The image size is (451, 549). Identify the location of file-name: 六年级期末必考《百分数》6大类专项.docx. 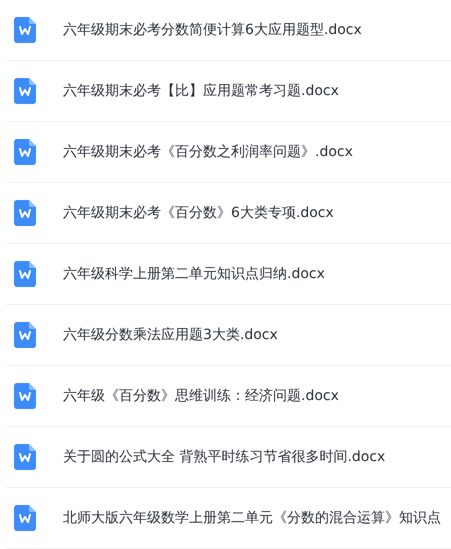
(198, 213).